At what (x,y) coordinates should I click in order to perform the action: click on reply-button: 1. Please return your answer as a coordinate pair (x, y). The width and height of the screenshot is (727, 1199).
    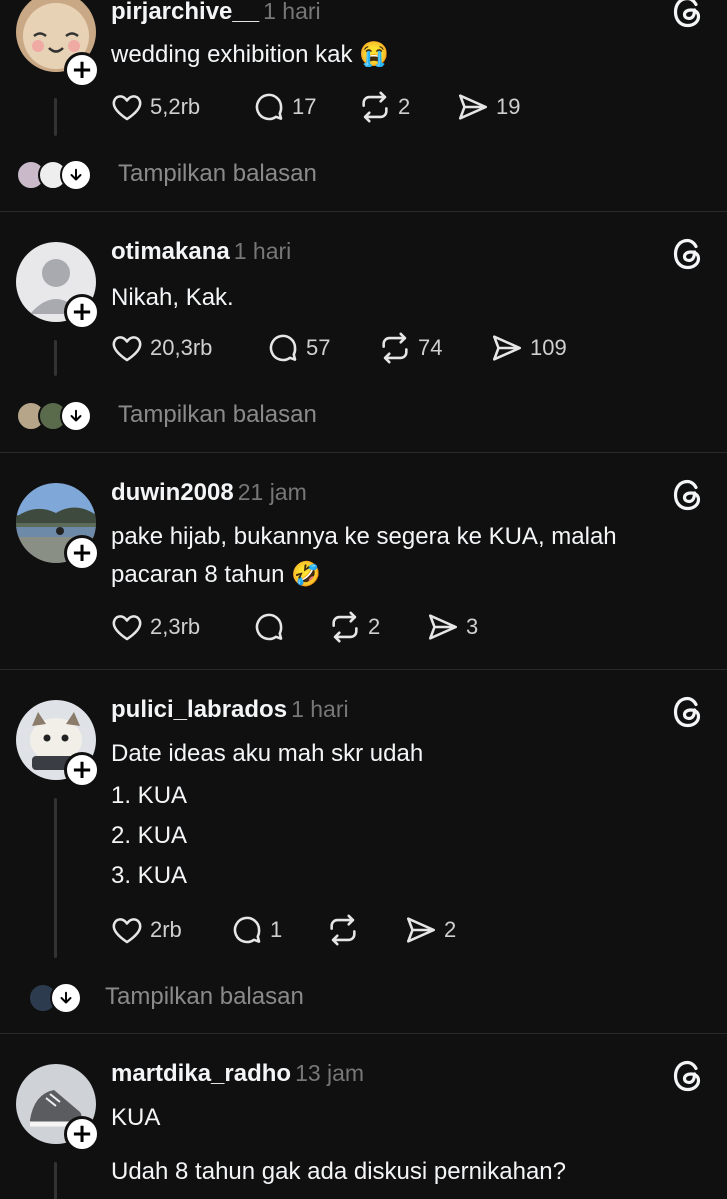
    Looking at the image, I should click on (256, 930).